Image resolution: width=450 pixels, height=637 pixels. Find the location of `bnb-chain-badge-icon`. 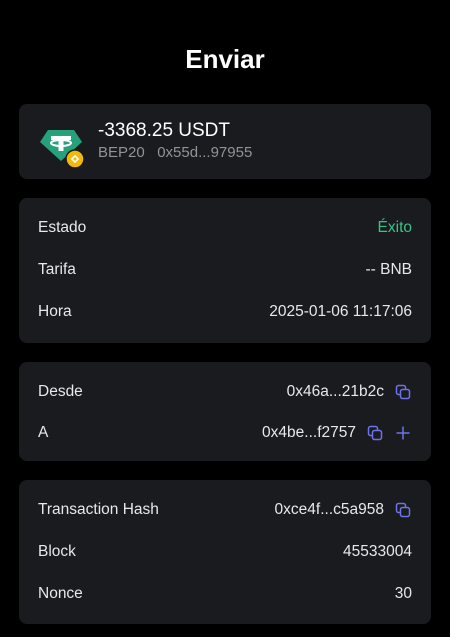

bnb-chain-badge-icon is located at coordinates (75, 159).